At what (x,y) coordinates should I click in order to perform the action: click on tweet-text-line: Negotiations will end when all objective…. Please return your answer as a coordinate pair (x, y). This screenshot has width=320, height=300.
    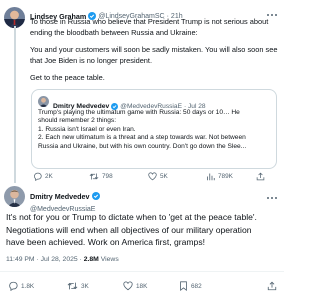
    Looking at the image, I should click on (129, 229).